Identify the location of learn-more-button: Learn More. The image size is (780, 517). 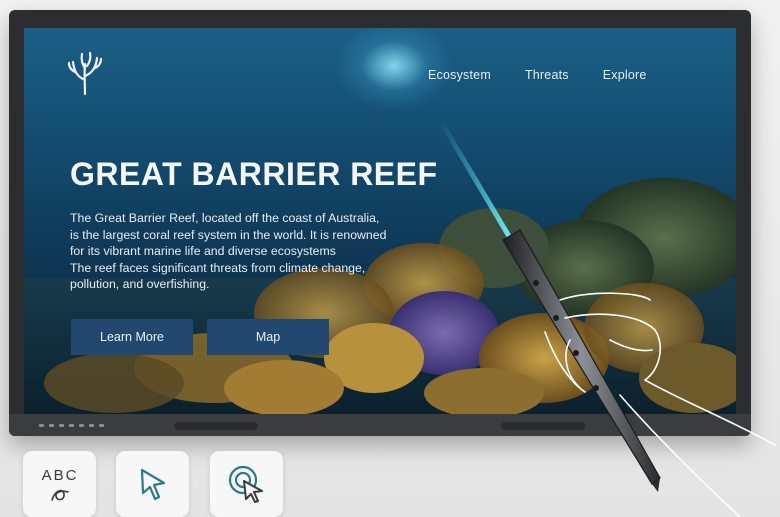
(132, 337).